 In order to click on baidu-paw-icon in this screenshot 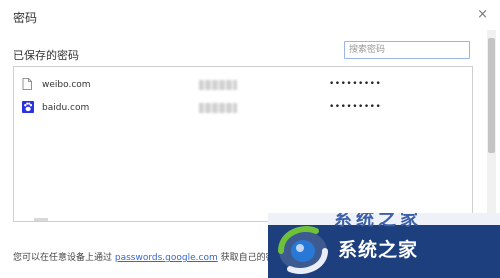, I will do `click(28, 108)`.